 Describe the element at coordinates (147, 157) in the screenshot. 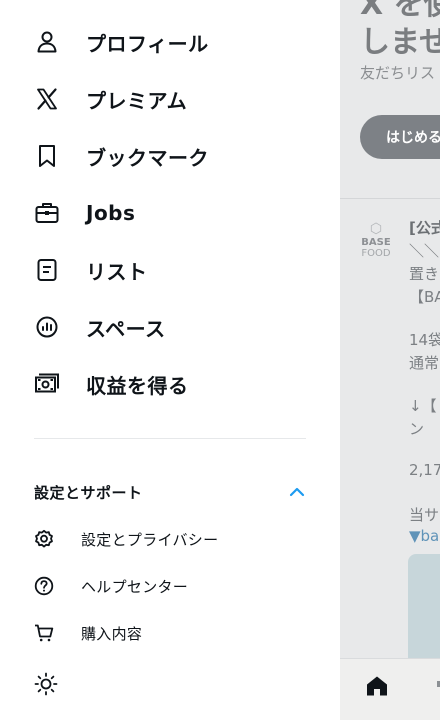

I see `nav-item-label: ブックマーク` at that location.